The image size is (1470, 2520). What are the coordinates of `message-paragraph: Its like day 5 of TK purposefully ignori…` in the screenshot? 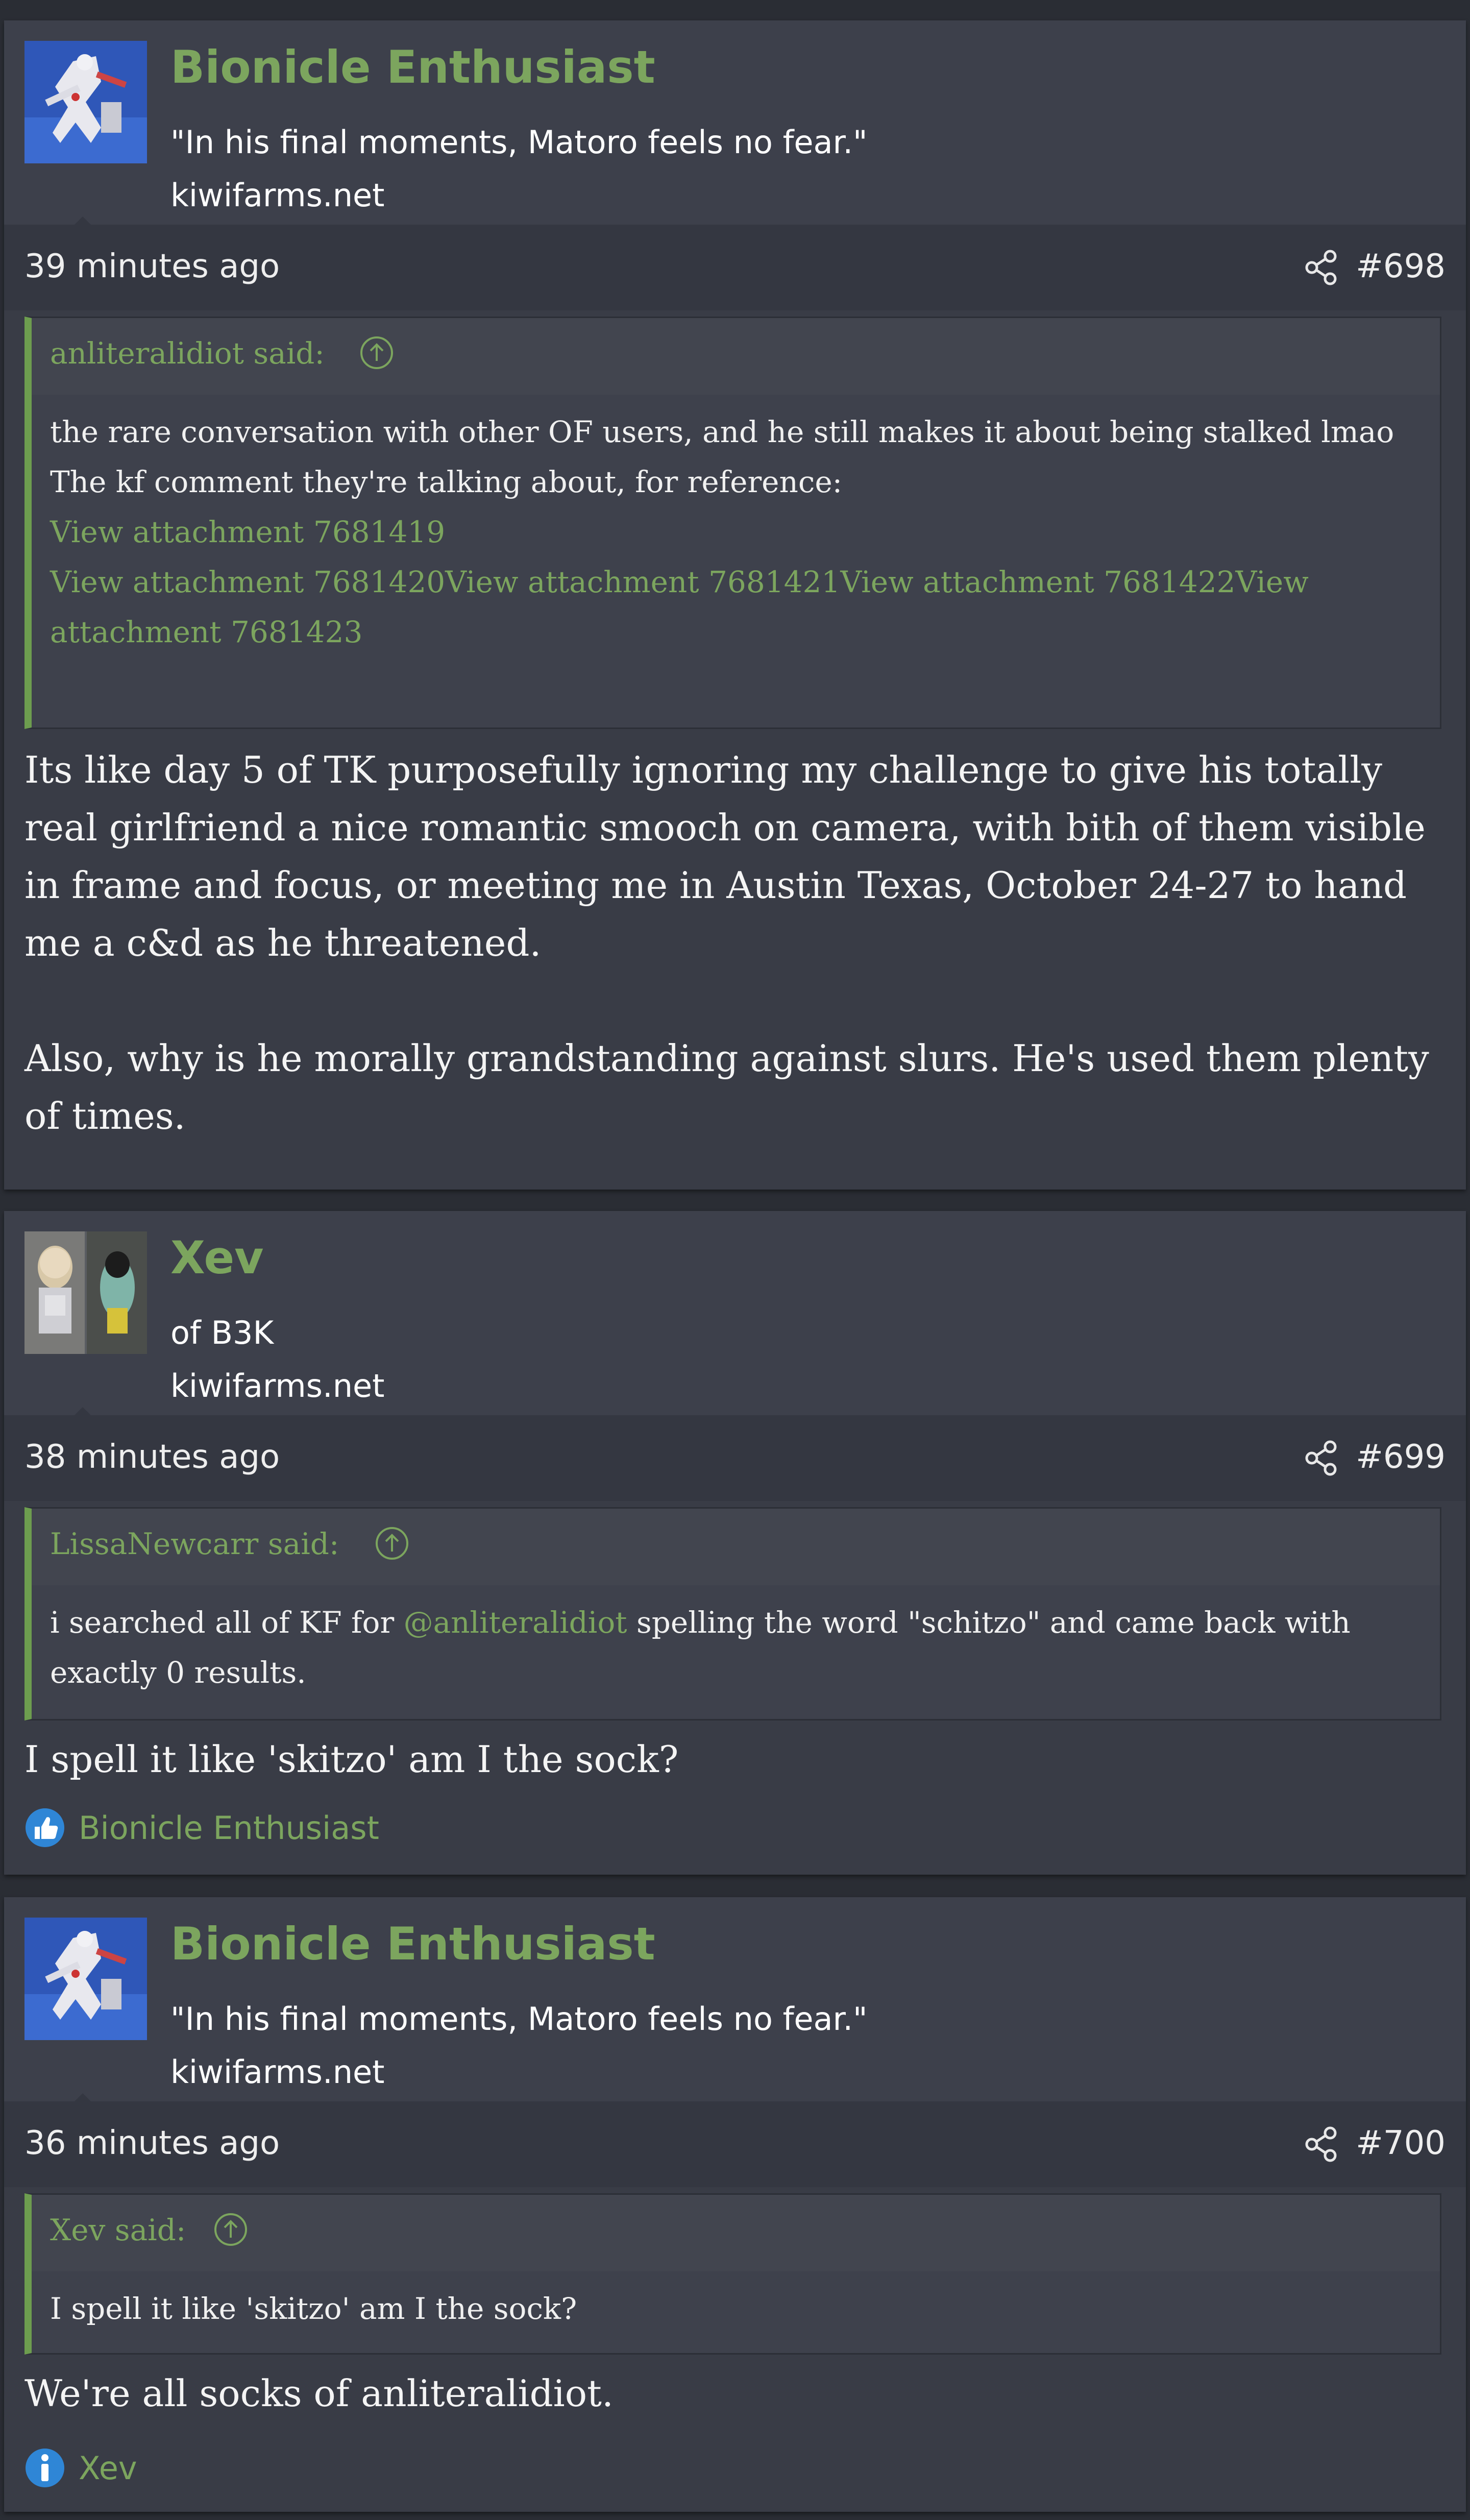 It's located at (725, 856).